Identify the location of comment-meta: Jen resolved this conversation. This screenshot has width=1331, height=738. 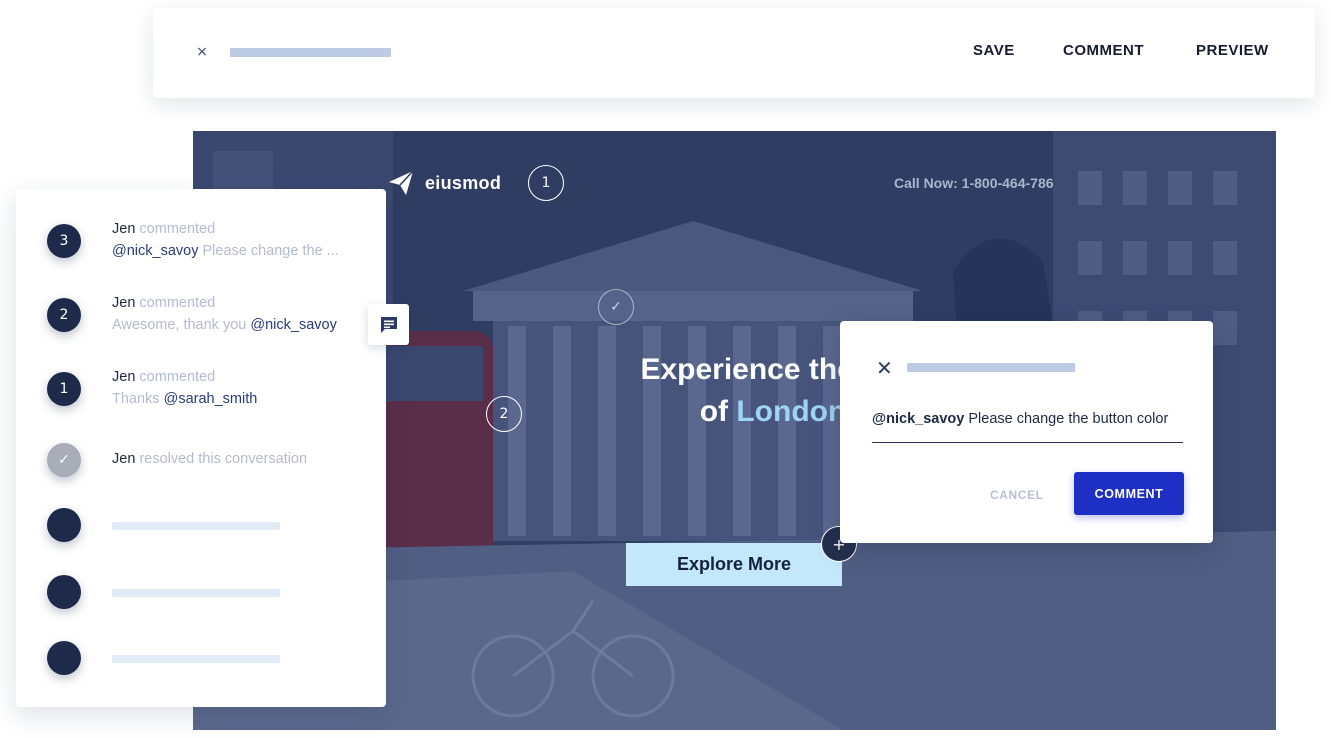
(209, 459).